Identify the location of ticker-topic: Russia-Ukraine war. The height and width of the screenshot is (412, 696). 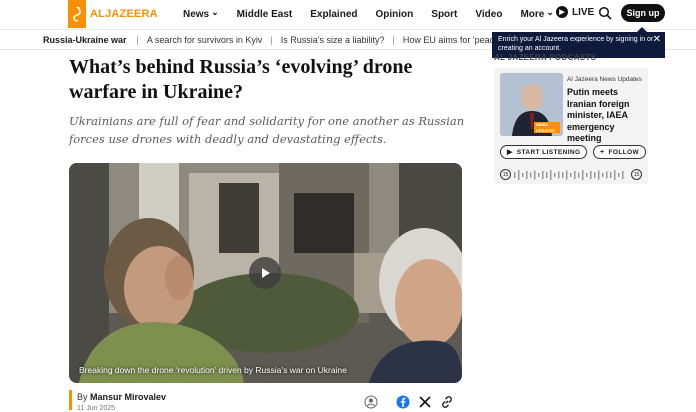
(85, 40).